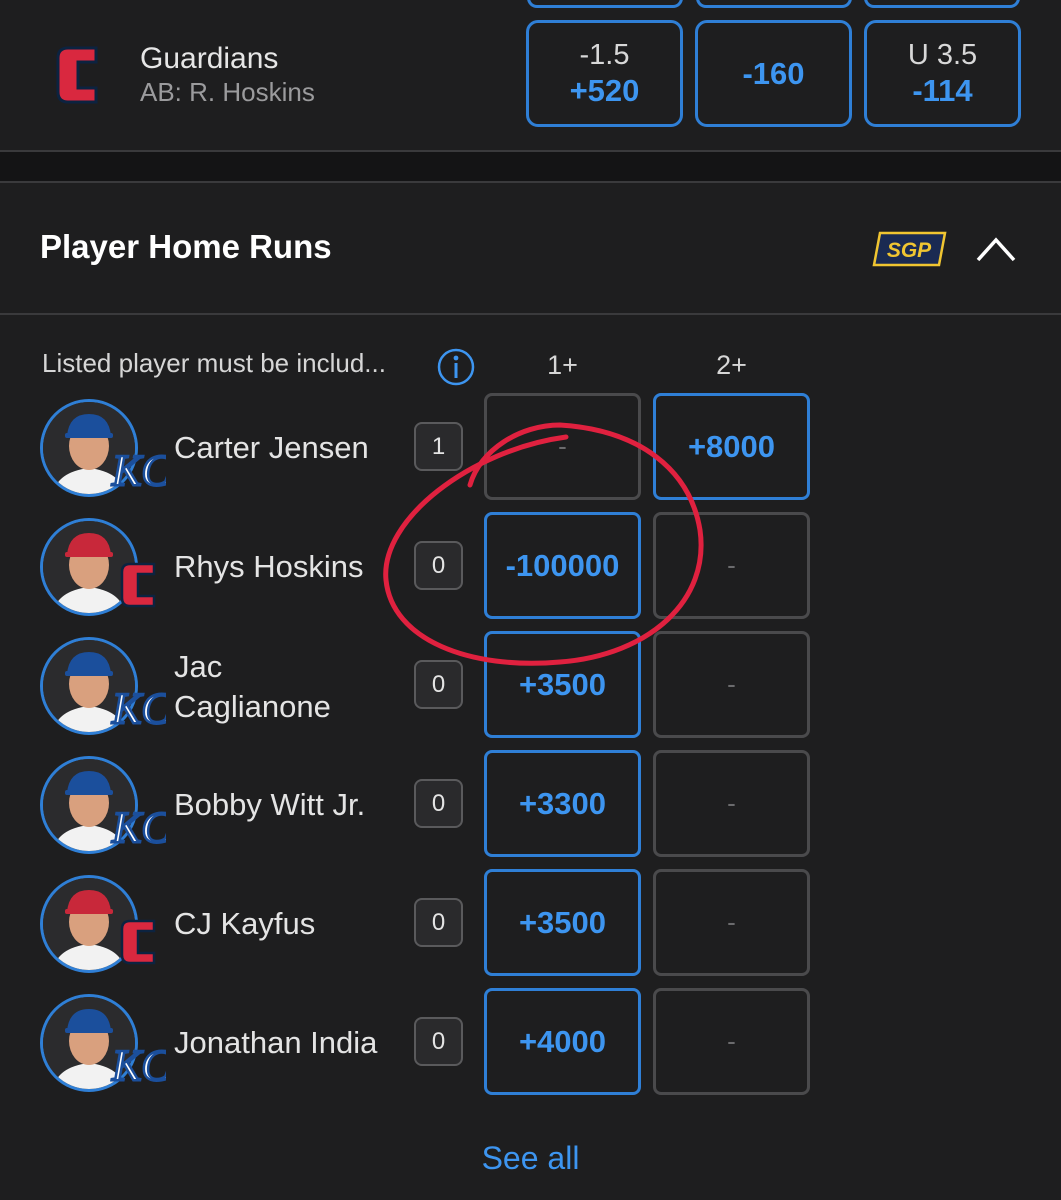  What do you see at coordinates (562, 565) in the screenshot?
I see `odds-cell-1plus: -100000` at bounding box center [562, 565].